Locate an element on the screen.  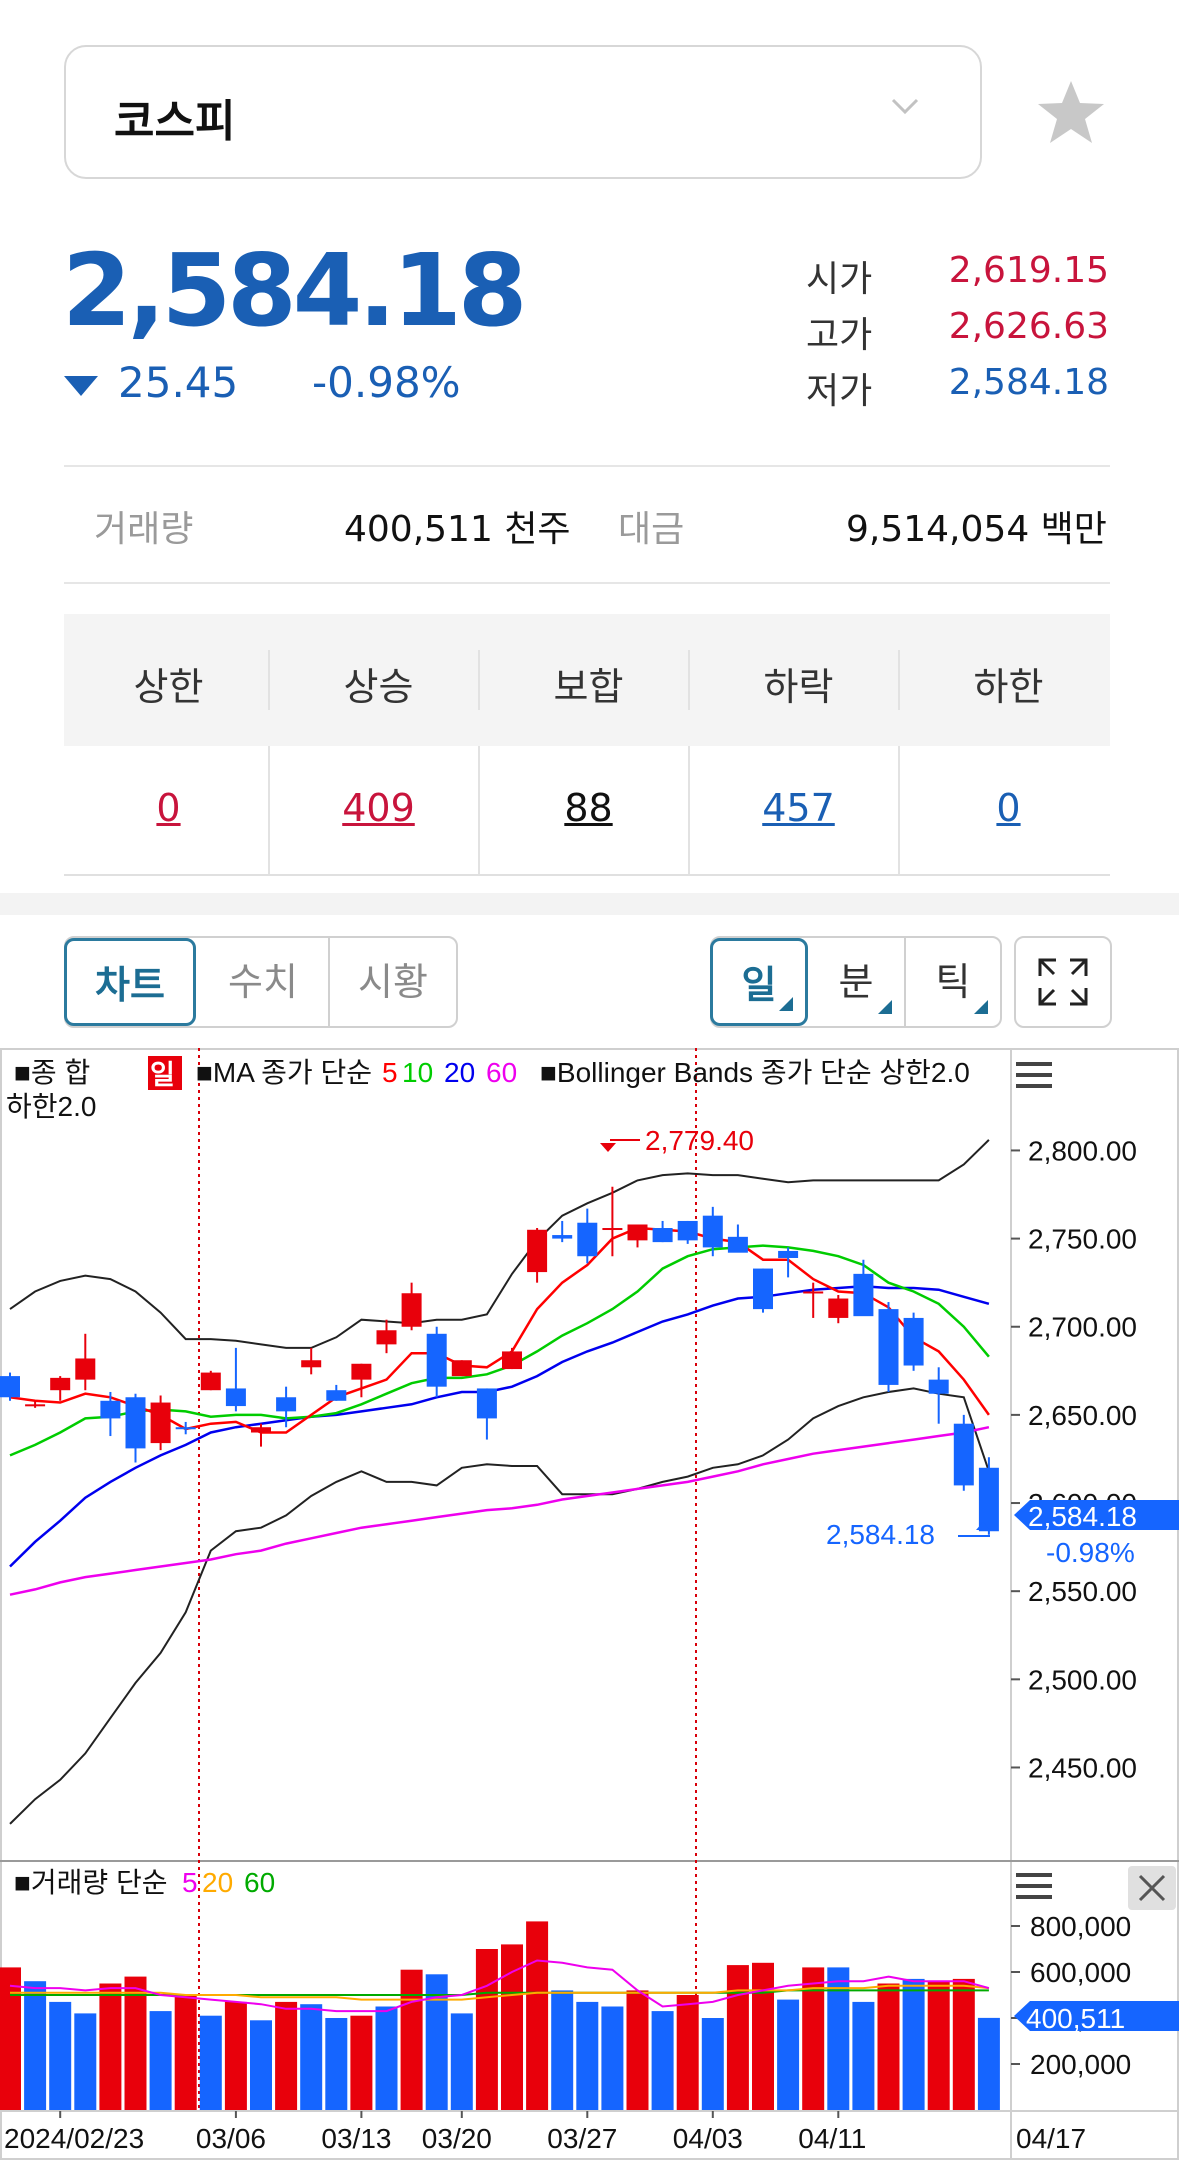
volume-ma-legend-5: 5 is located at coordinates (190, 1882).